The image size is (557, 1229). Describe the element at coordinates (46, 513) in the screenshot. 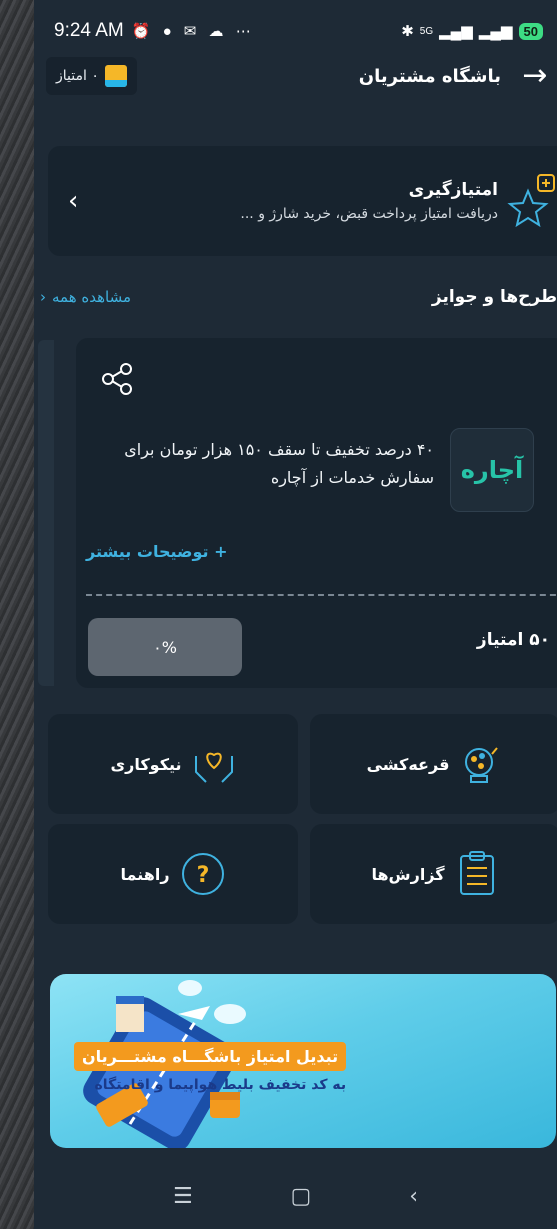

I see `previous-card-peek` at that location.